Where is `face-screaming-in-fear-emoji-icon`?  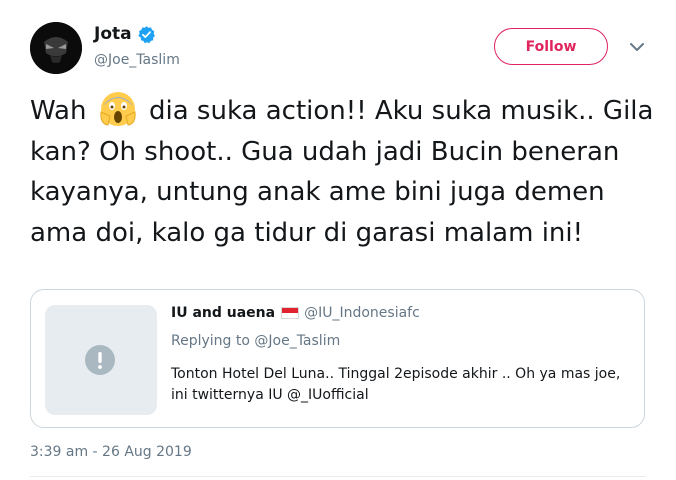 face-screaming-in-fear-emoji-icon is located at coordinates (118, 109).